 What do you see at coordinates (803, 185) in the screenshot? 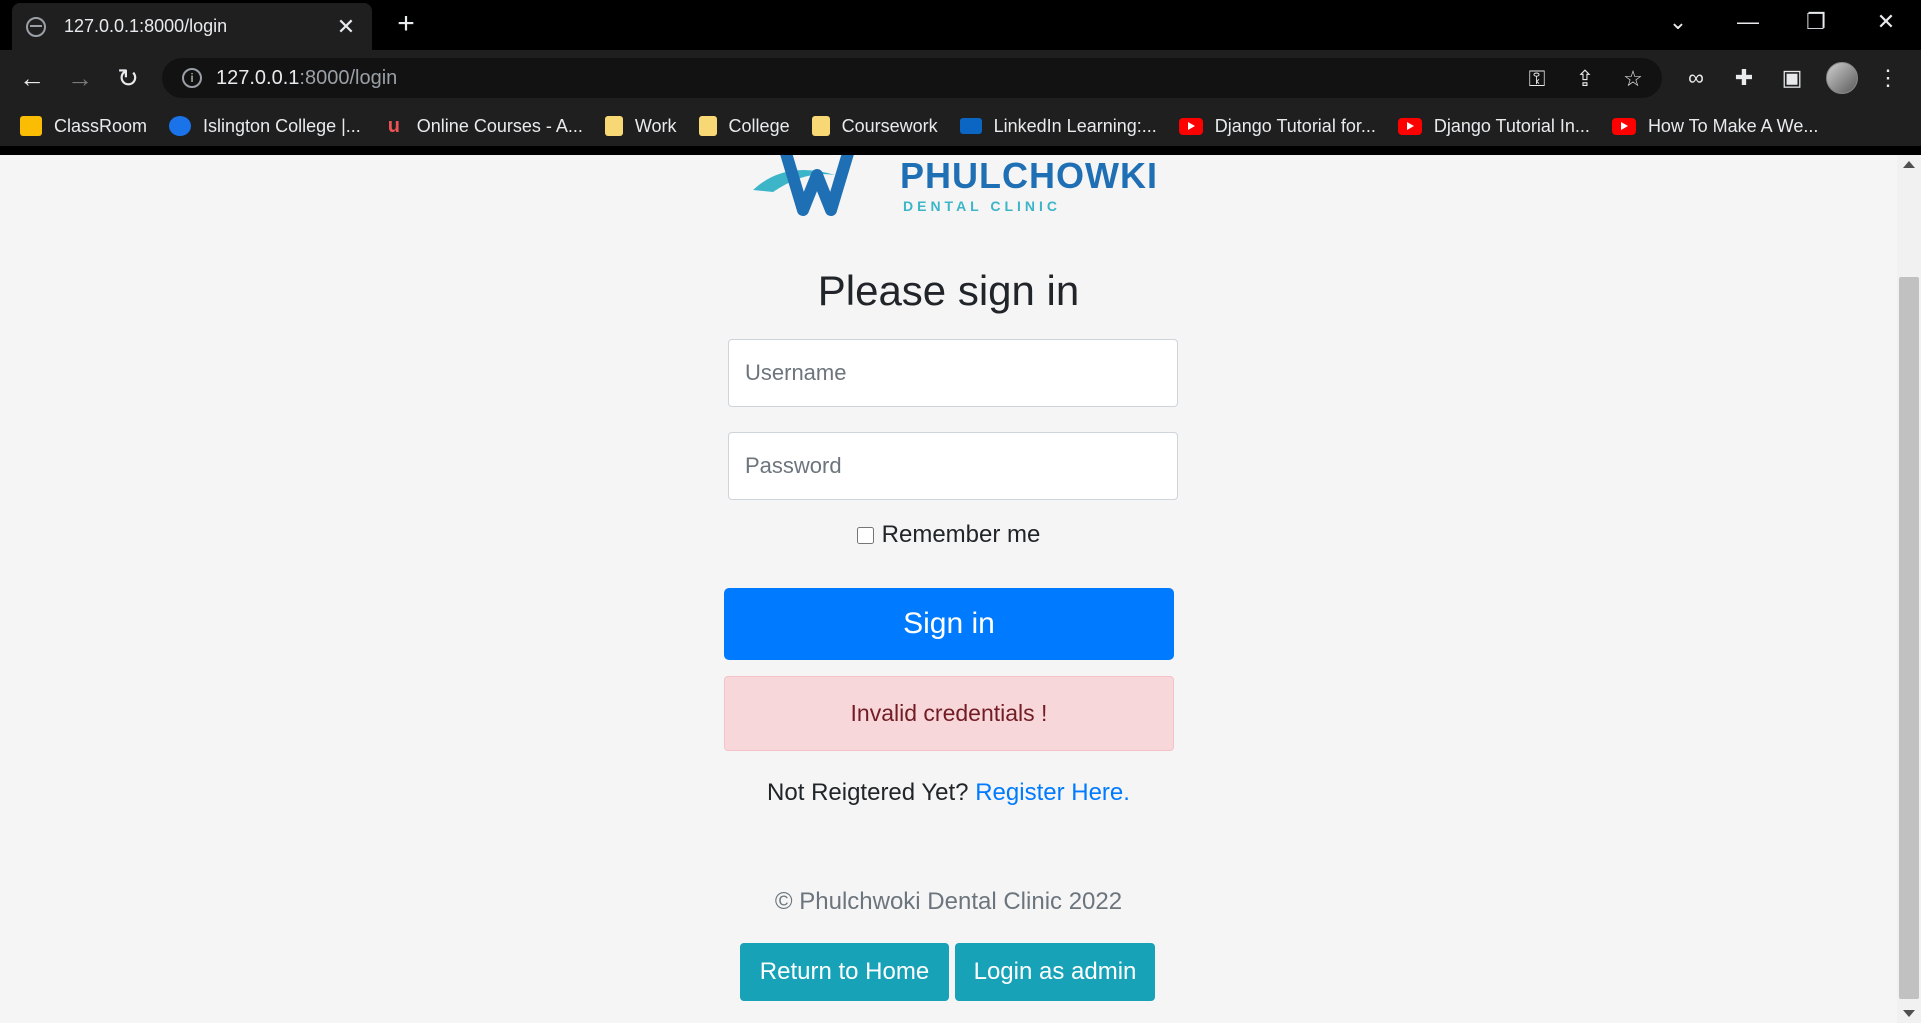
I see `tooth-logo-icon` at bounding box center [803, 185].